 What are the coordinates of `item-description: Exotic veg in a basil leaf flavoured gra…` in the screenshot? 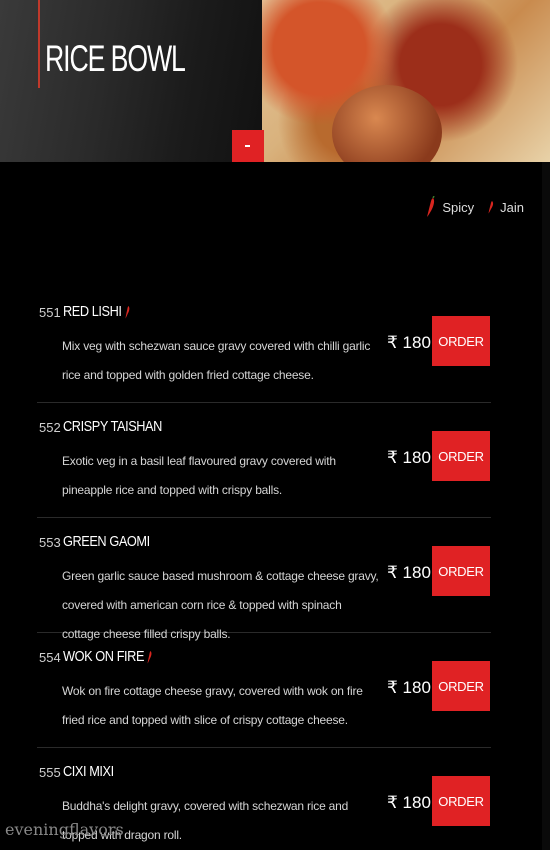 It's located at (199, 475).